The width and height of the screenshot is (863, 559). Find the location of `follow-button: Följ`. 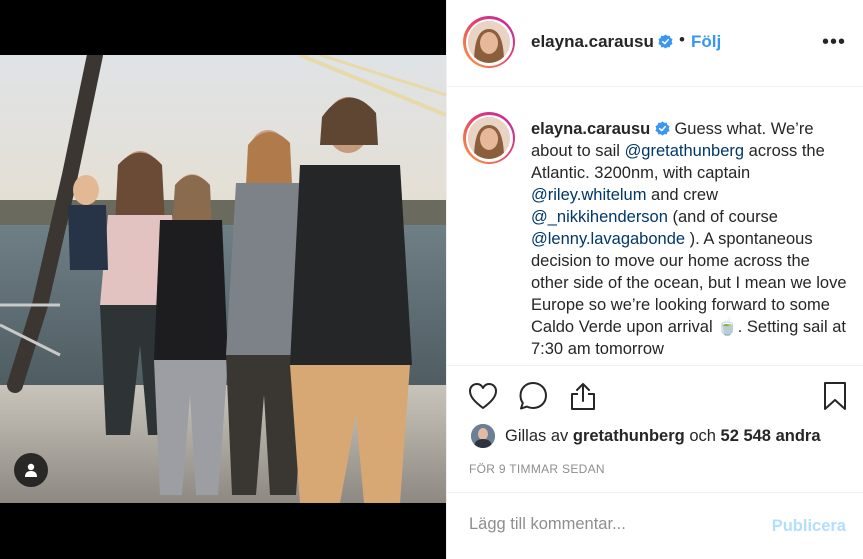

follow-button: Följ is located at coordinates (706, 42).